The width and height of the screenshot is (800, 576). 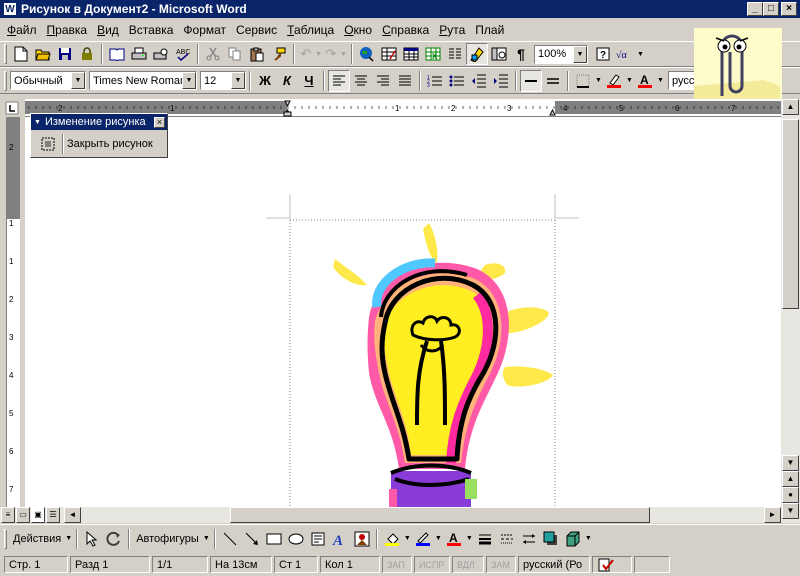 I want to click on scroll-thumb, so click(x=790, y=214).